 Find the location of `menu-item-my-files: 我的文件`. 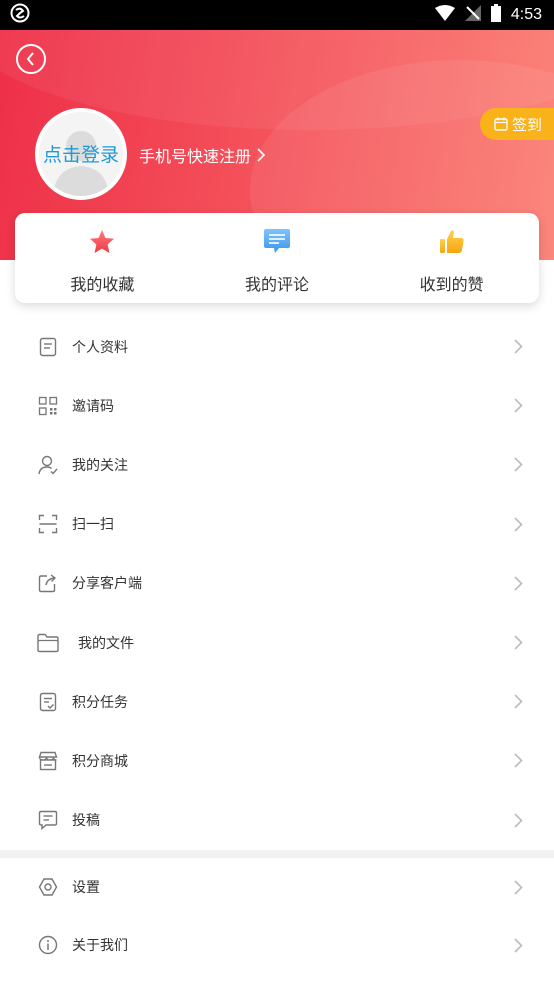

menu-item-my-files: 我的文件 is located at coordinates (277, 642).